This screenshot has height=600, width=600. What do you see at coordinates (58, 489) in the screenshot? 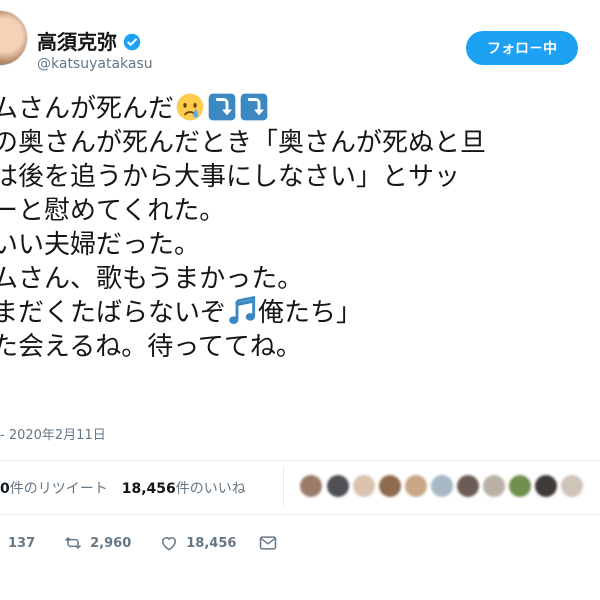
I see `retweet-stat-label: 件のリツイート` at bounding box center [58, 489].